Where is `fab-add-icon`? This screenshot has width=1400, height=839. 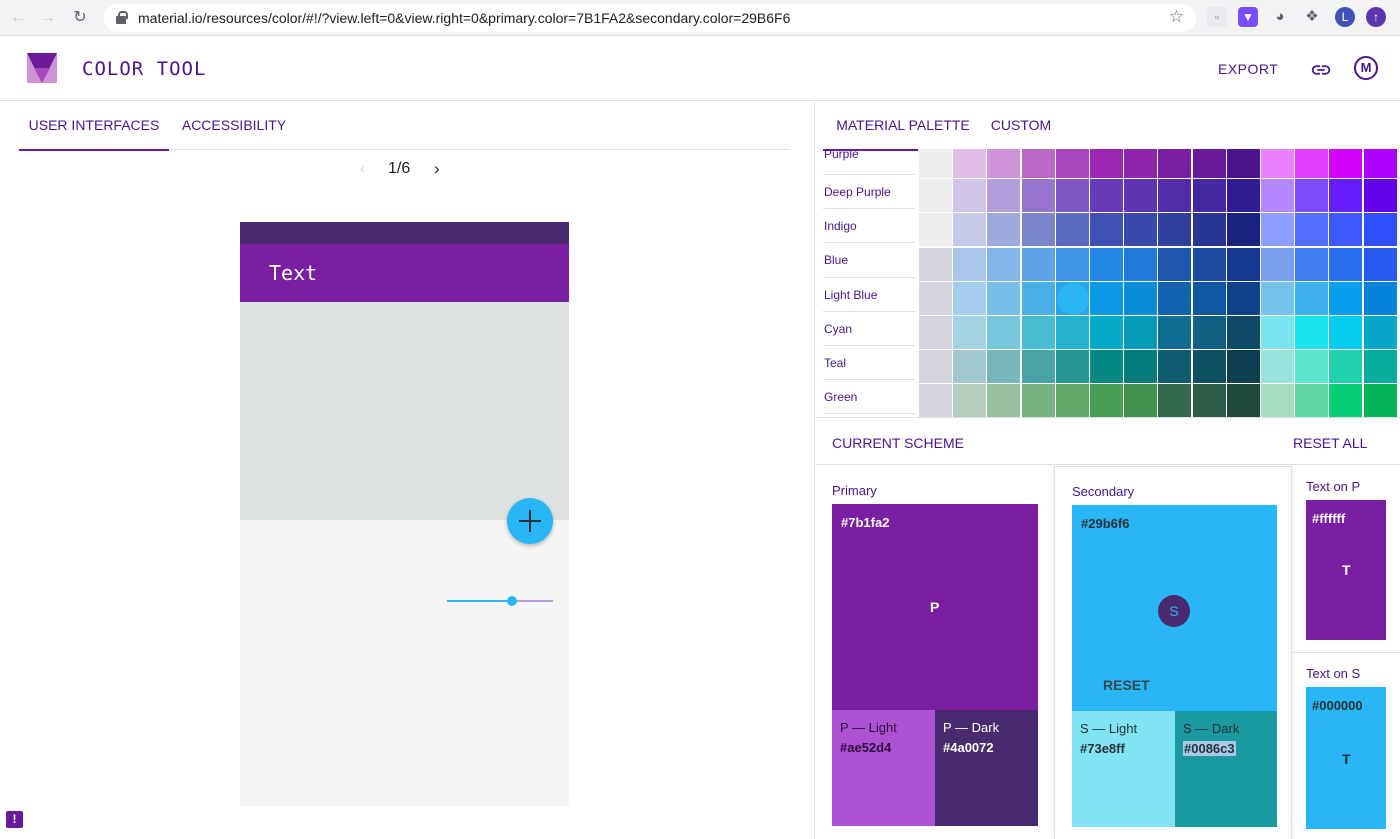 fab-add-icon is located at coordinates (530, 521).